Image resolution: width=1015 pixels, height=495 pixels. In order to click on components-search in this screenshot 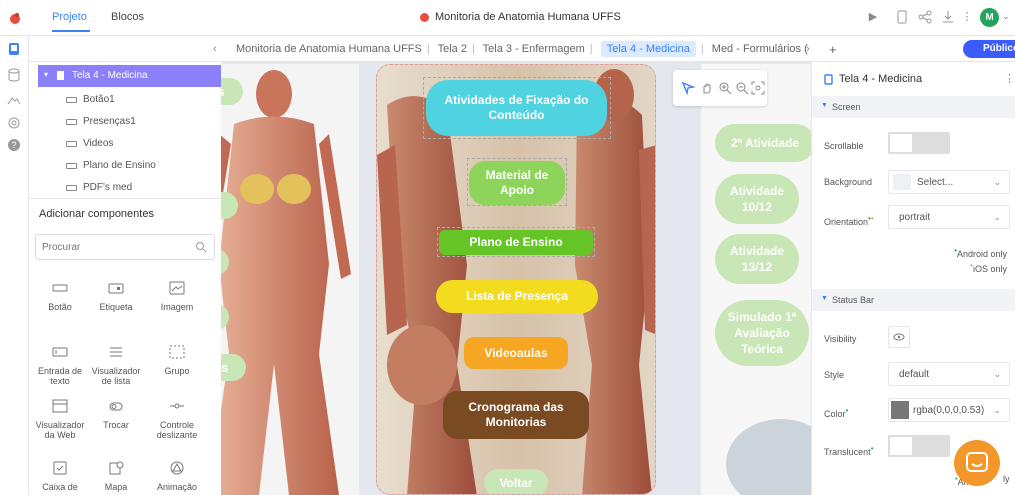, I will do `click(125, 247)`.